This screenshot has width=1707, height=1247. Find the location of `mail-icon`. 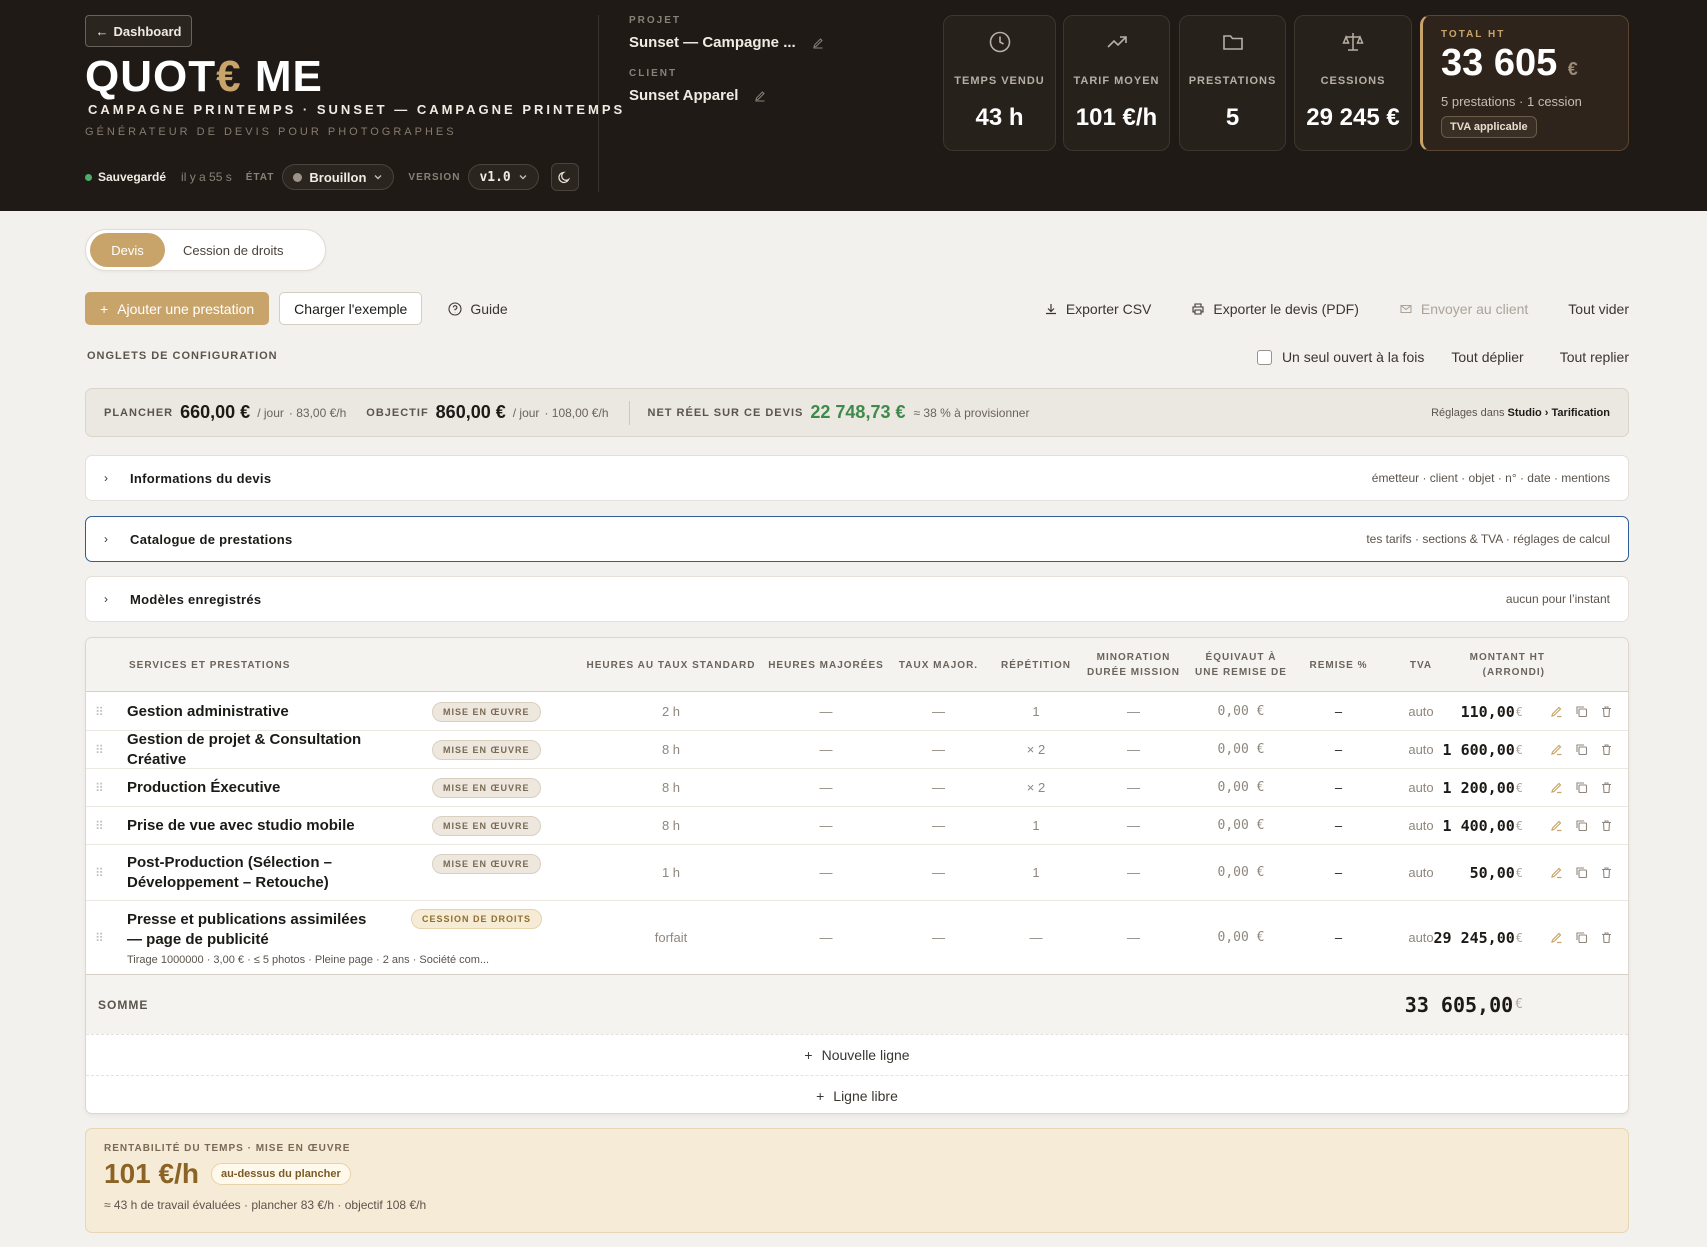

mail-icon is located at coordinates (1406, 308).